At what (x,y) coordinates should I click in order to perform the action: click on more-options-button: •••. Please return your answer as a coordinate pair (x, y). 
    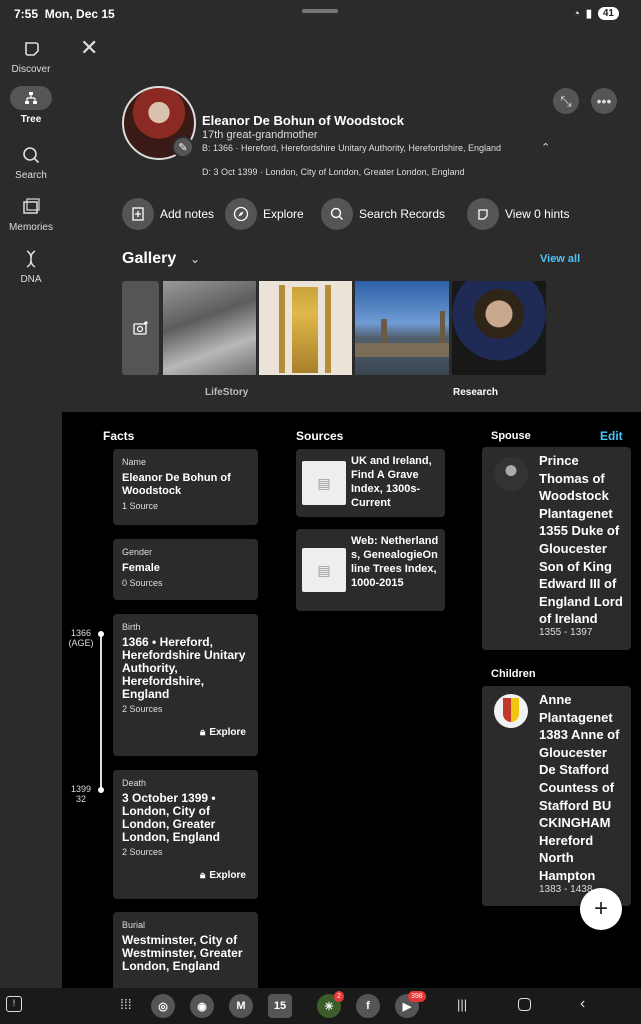
    Looking at the image, I should click on (604, 101).